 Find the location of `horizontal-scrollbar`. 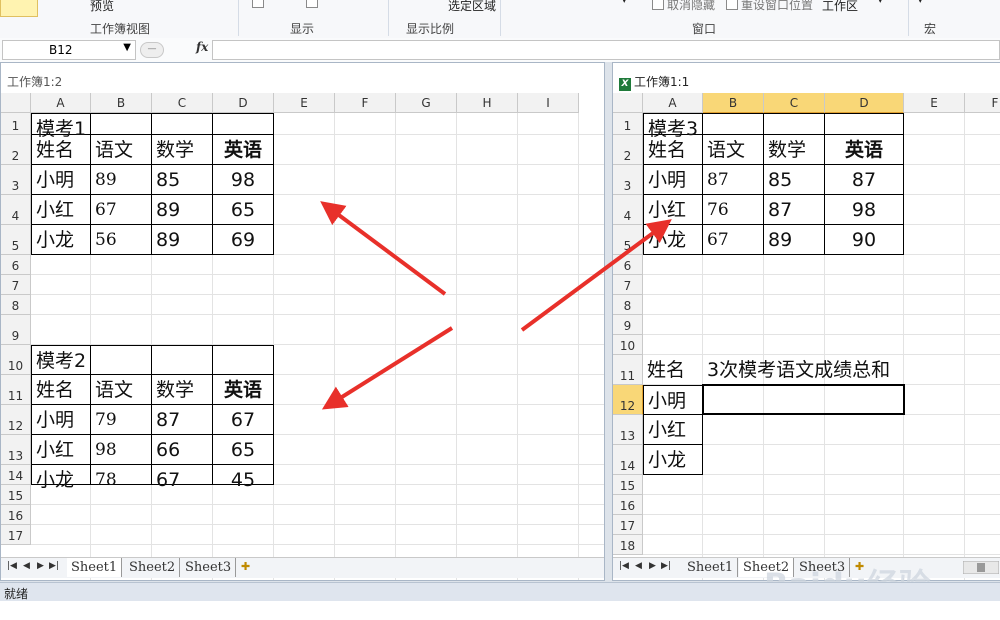

horizontal-scrollbar is located at coordinates (981, 567).